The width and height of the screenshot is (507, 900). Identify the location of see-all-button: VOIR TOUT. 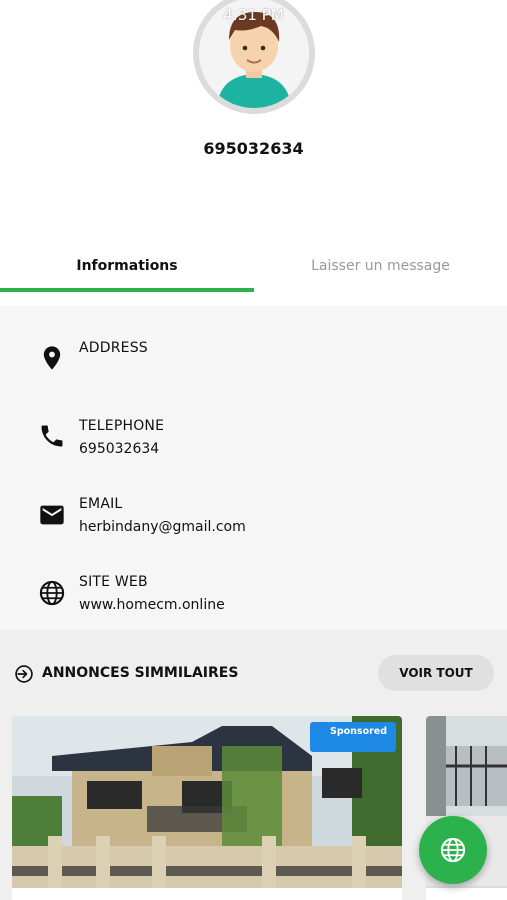
(436, 673).